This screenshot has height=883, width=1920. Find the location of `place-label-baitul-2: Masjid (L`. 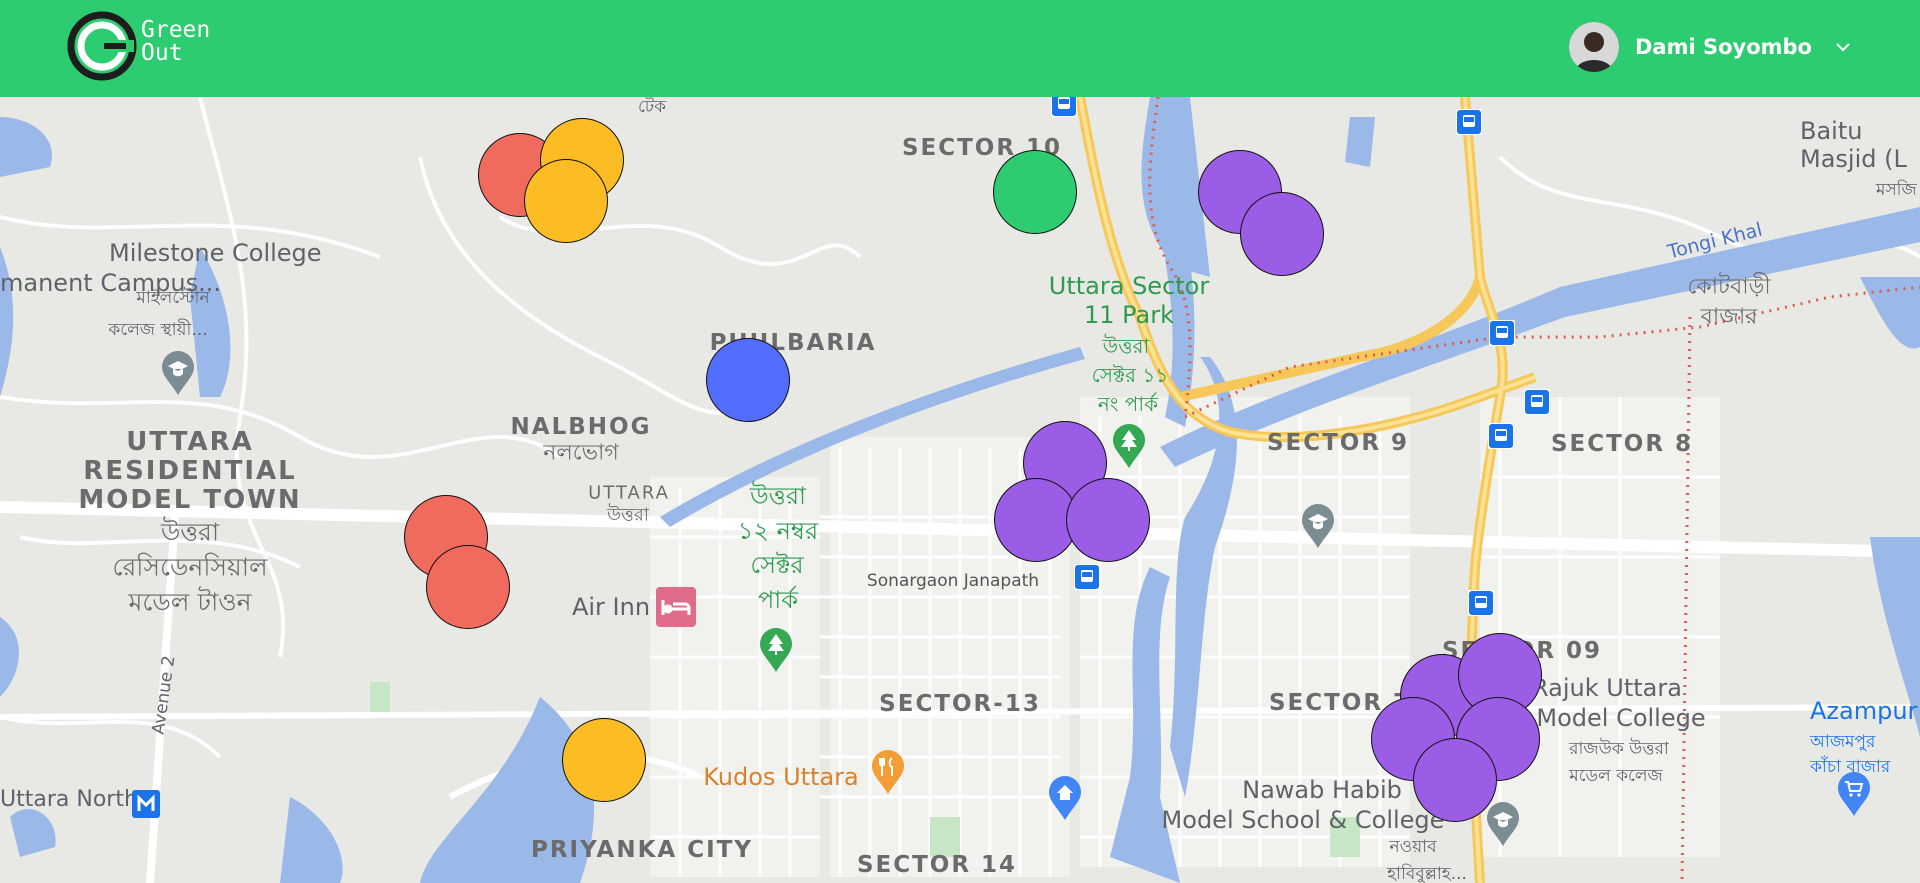

place-label-baitul-2: Masjid (L is located at coordinates (1853, 159).